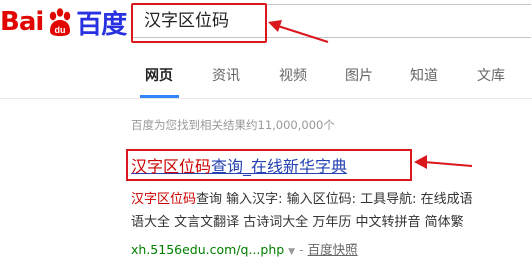 This screenshot has width=532, height=258. I want to click on tab-video: 视频, so click(293, 75).